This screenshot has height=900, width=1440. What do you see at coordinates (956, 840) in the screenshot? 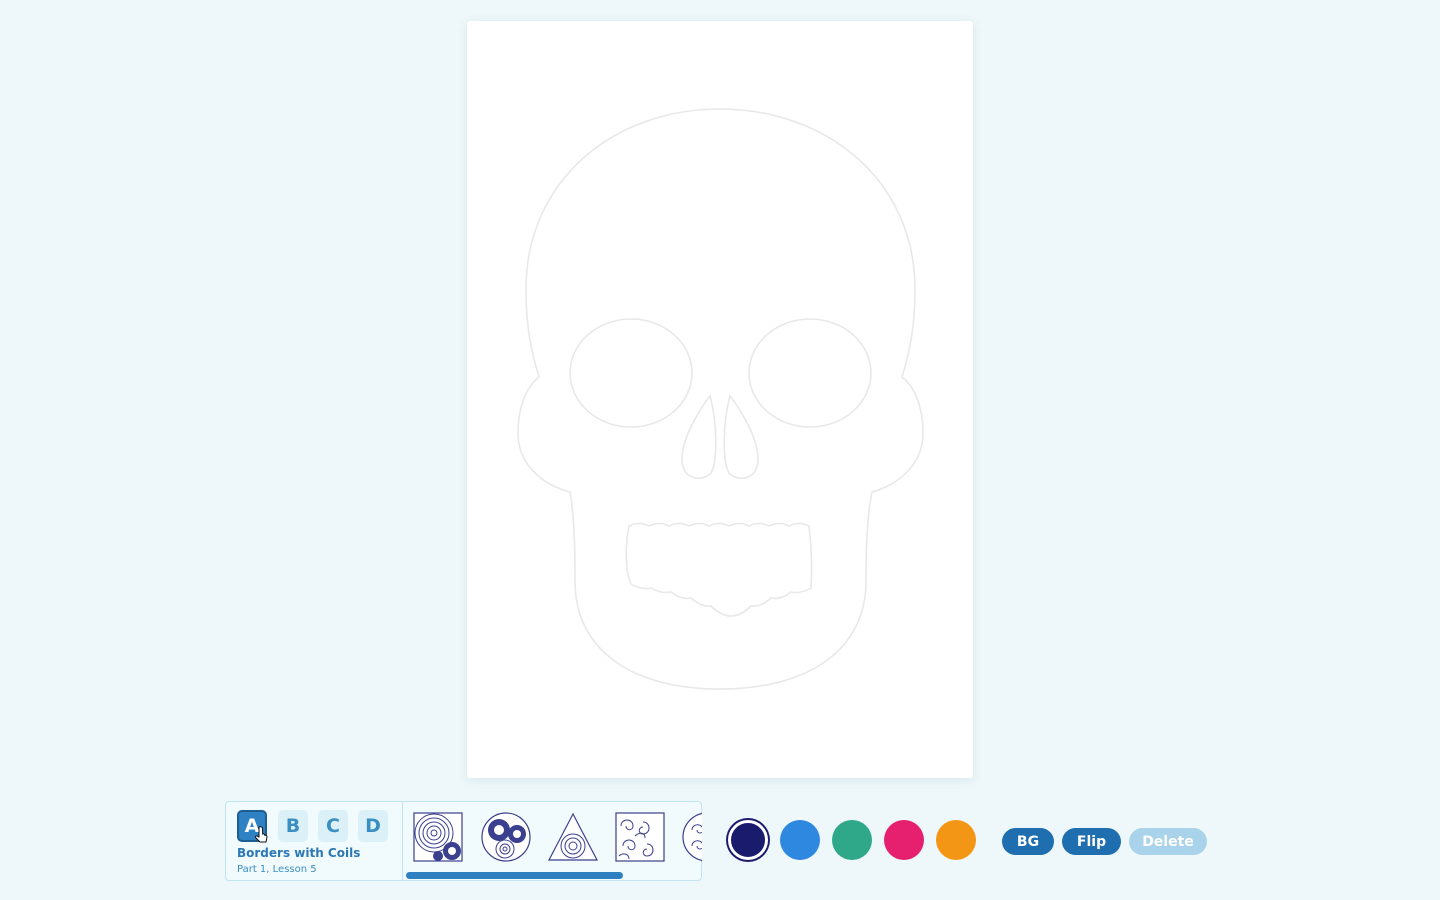
I see `color-swatch-orange` at bounding box center [956, 840].